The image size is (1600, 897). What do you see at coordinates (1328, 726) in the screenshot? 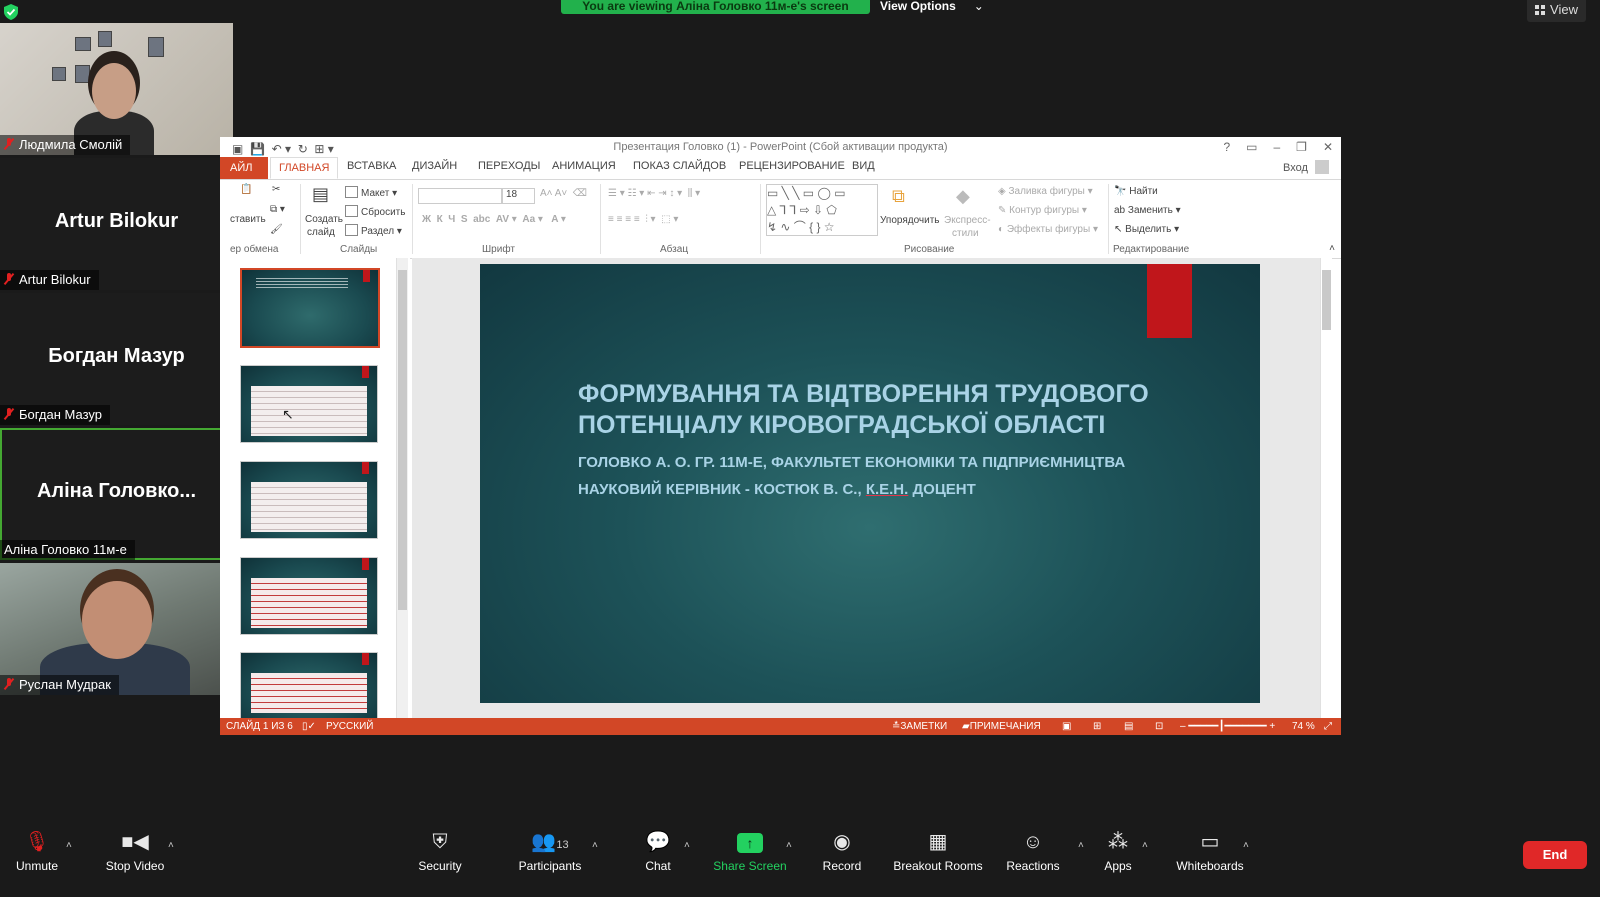
I see `fit-slide-icon: ⤢` at bounding box center [1328, 726].